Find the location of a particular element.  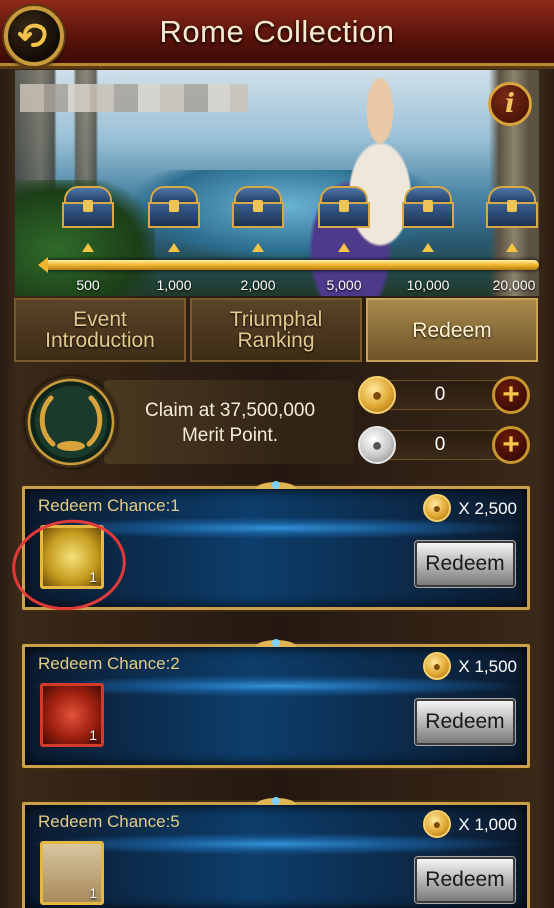

redeem-chance-label: Redeem Chance:1 is located at coordinates (109, 505).